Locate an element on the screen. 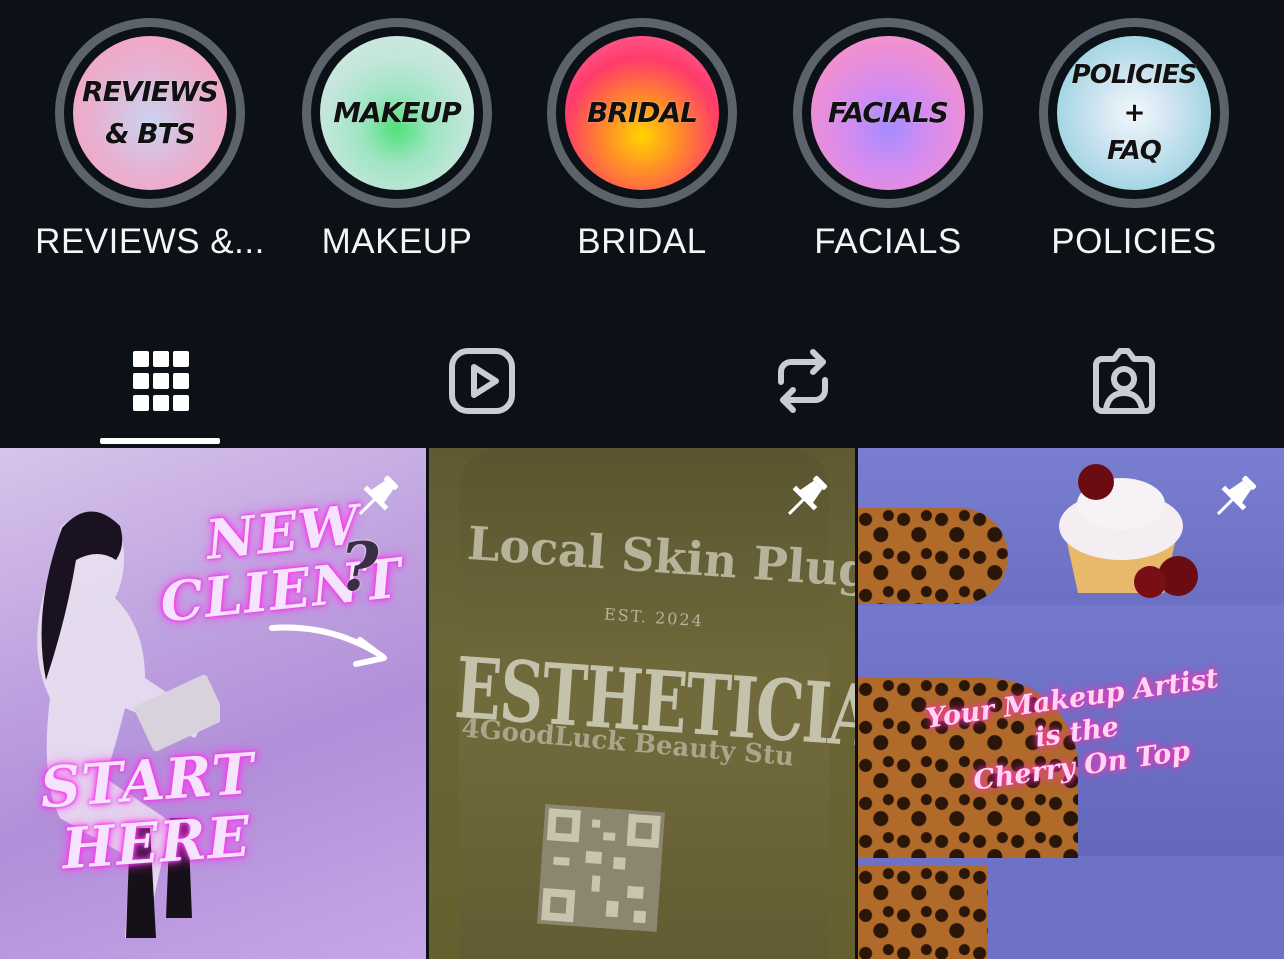 The image size is (1284, 959). highlight-cover-text: BRIDAL is located at coordinates (642, 112).